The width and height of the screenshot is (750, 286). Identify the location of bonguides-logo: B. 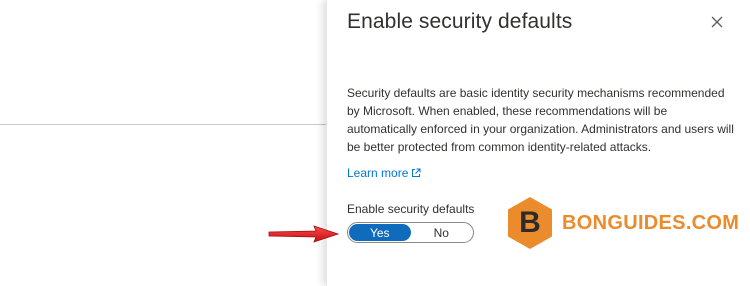
(530, 223).